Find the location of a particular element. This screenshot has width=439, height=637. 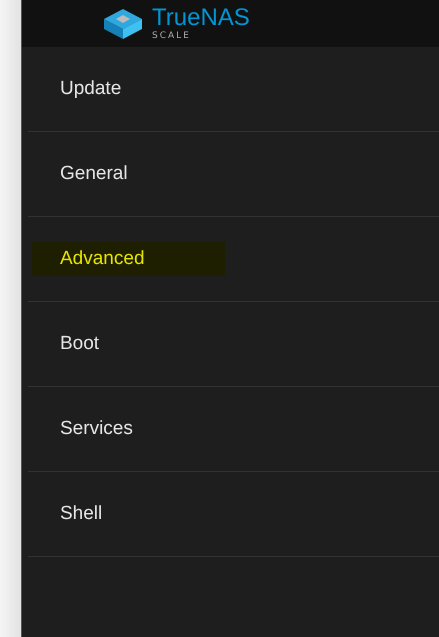

menu-item: Boot is located at coordinates (106, 344).